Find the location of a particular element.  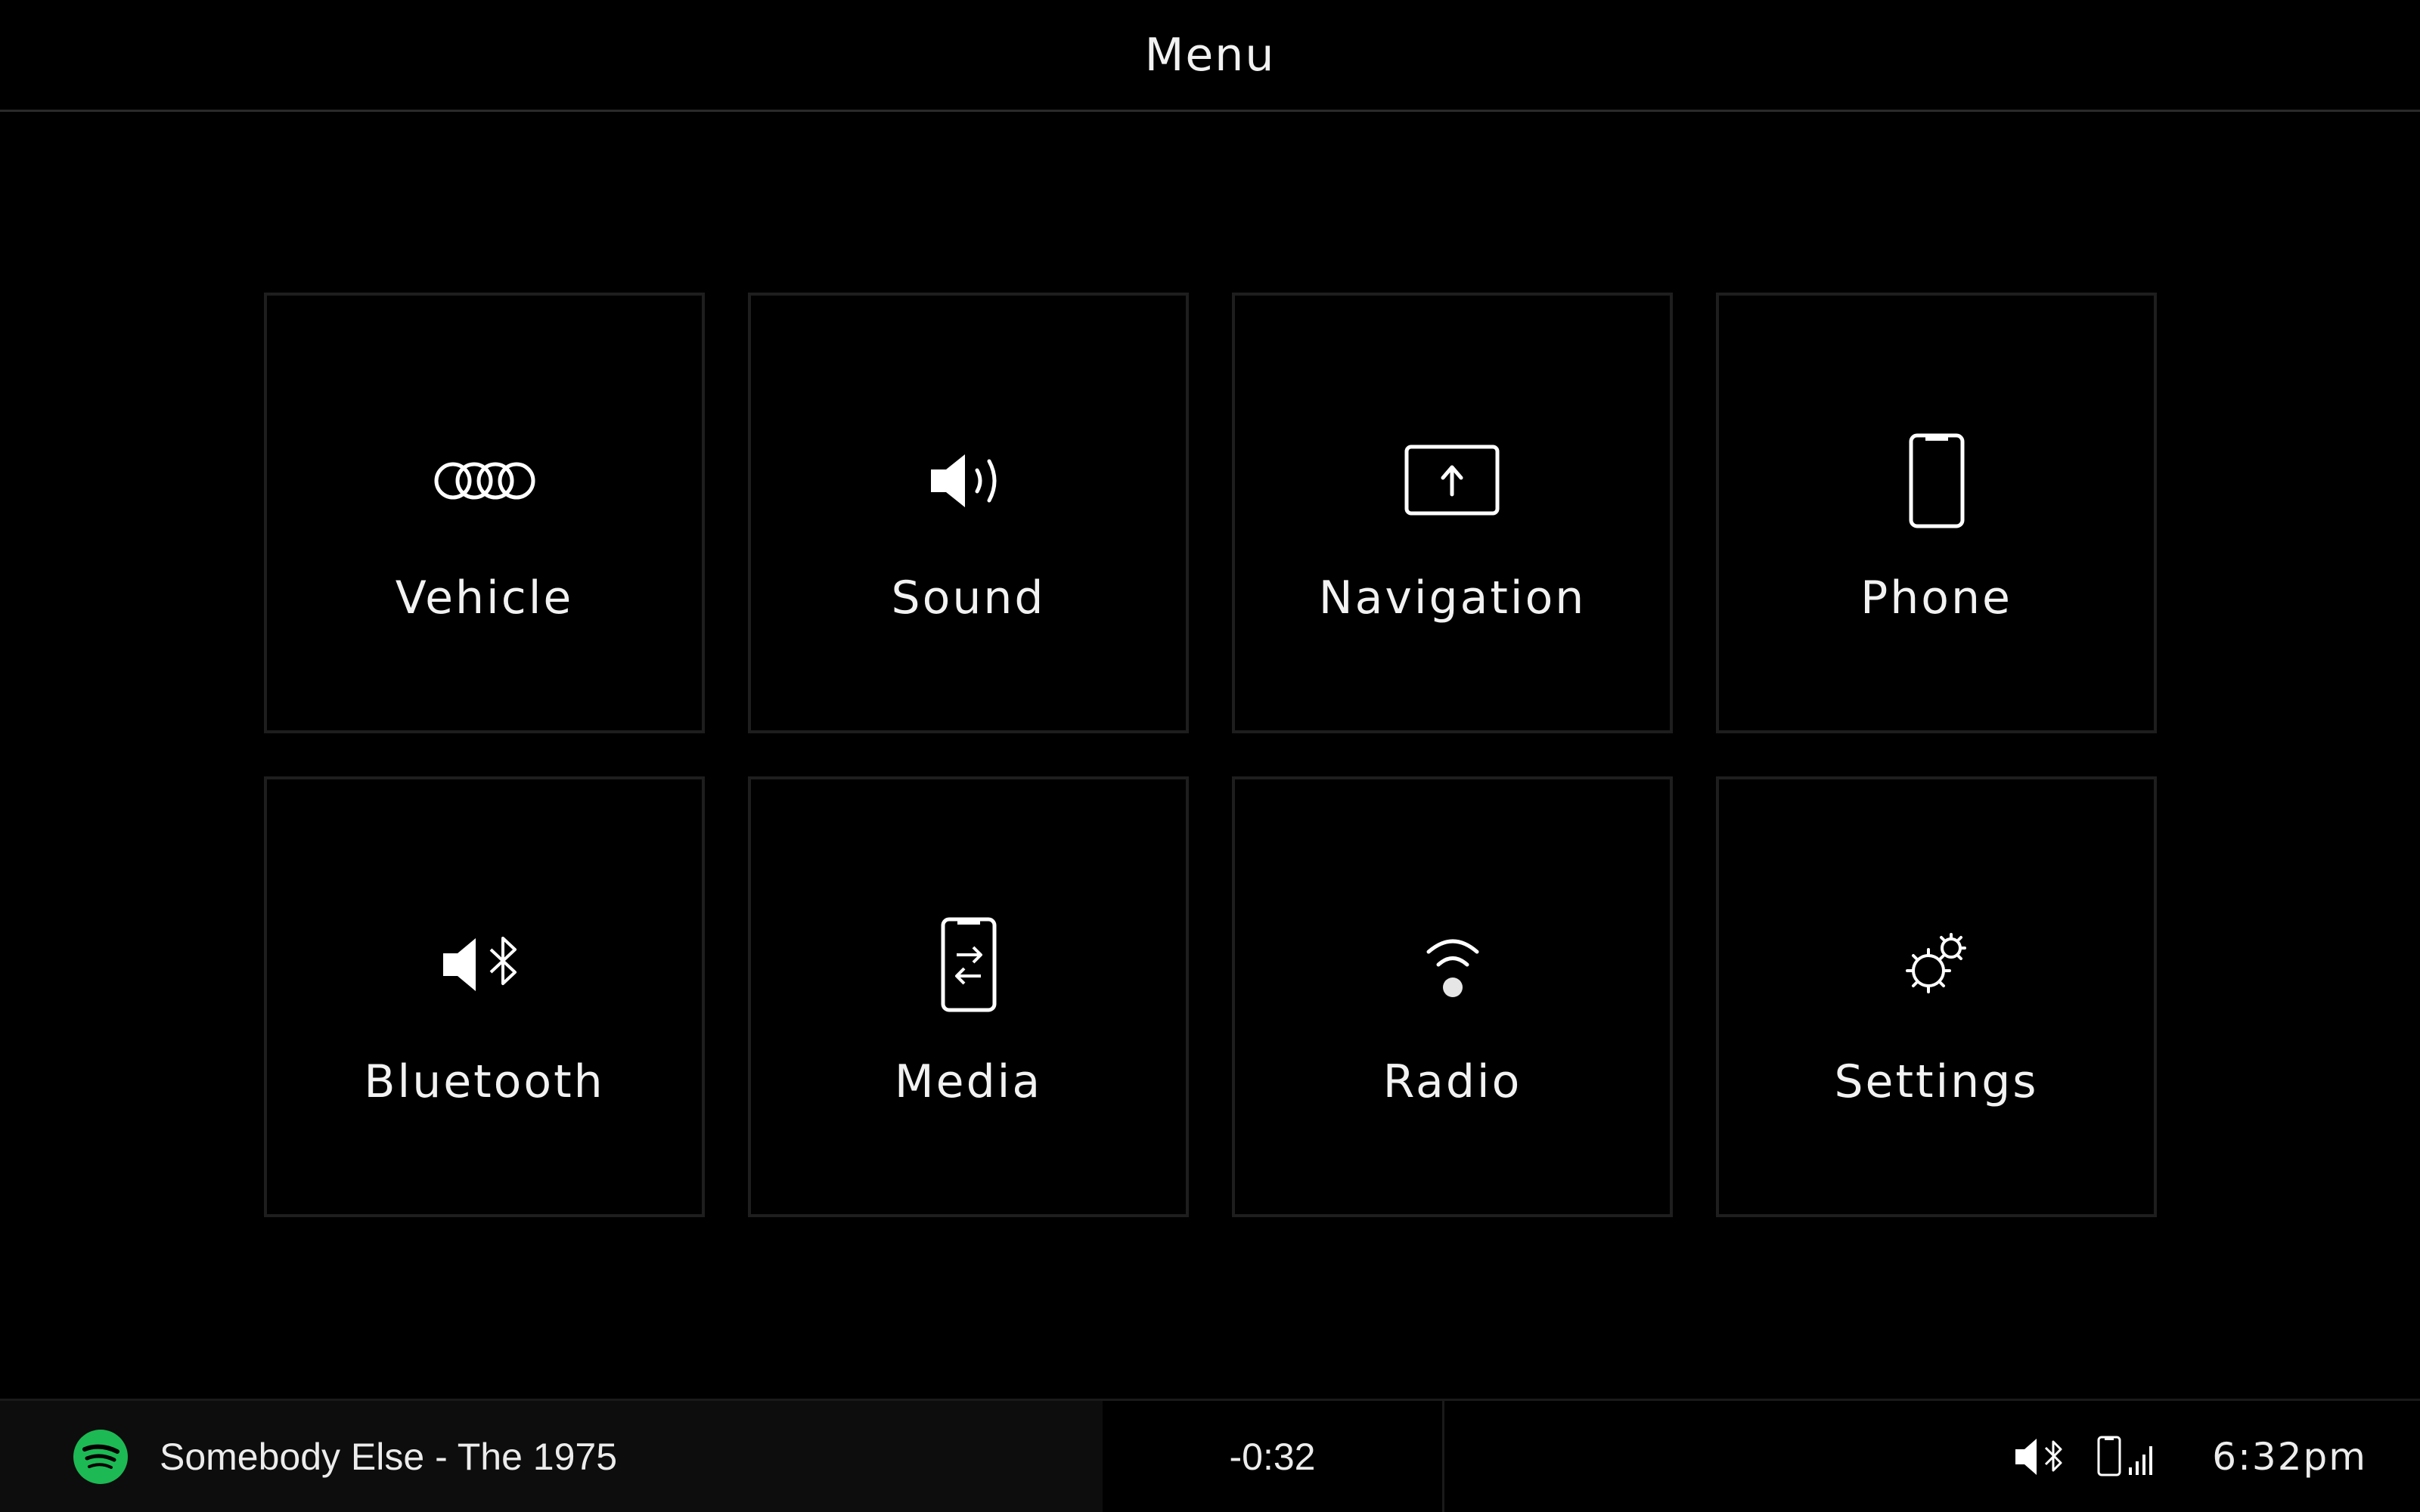

time-remaining: -0:32 is located at coordinates (1272, 1456).